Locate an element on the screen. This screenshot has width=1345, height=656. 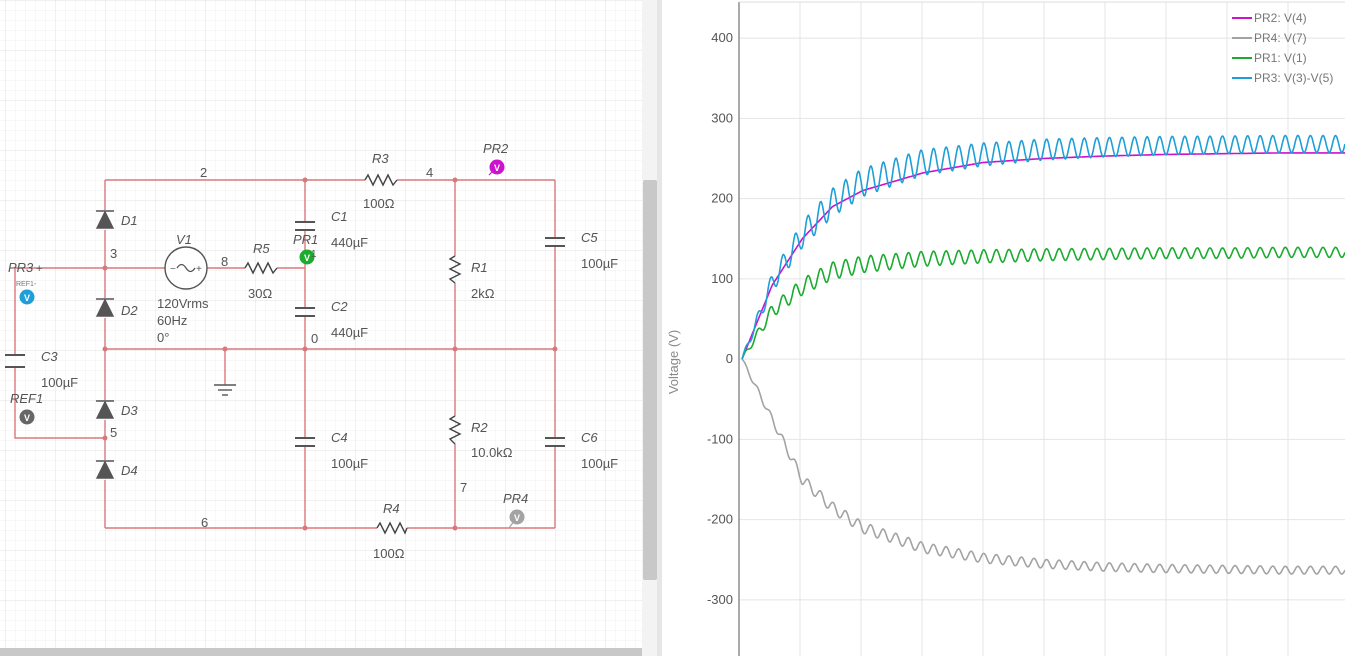
y-tick-label: 300 is located at coordinates (722, 117).